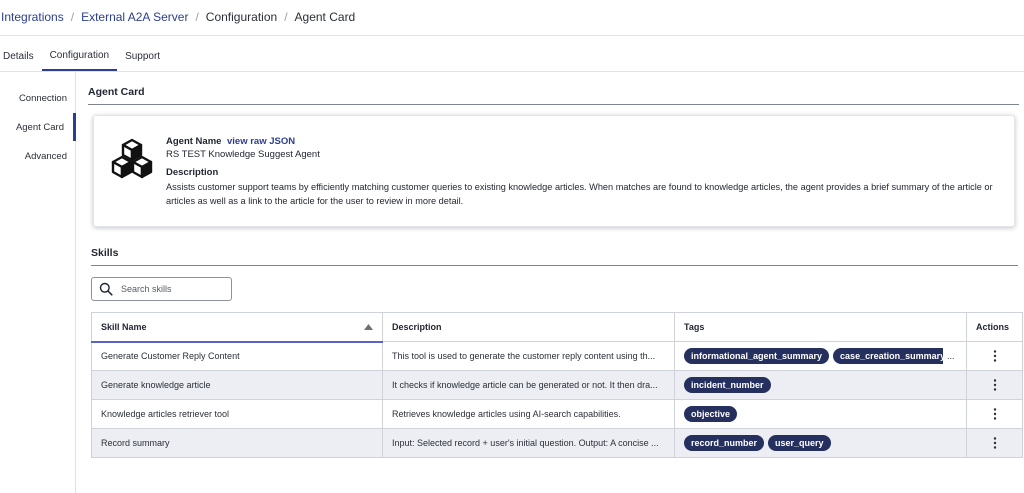 The height and width of the screenshot is (493, 1024). Describe the element at coordinates (38, 156) in the screenshot. I see `sidenav-item-advanced: Advanced` at that location.